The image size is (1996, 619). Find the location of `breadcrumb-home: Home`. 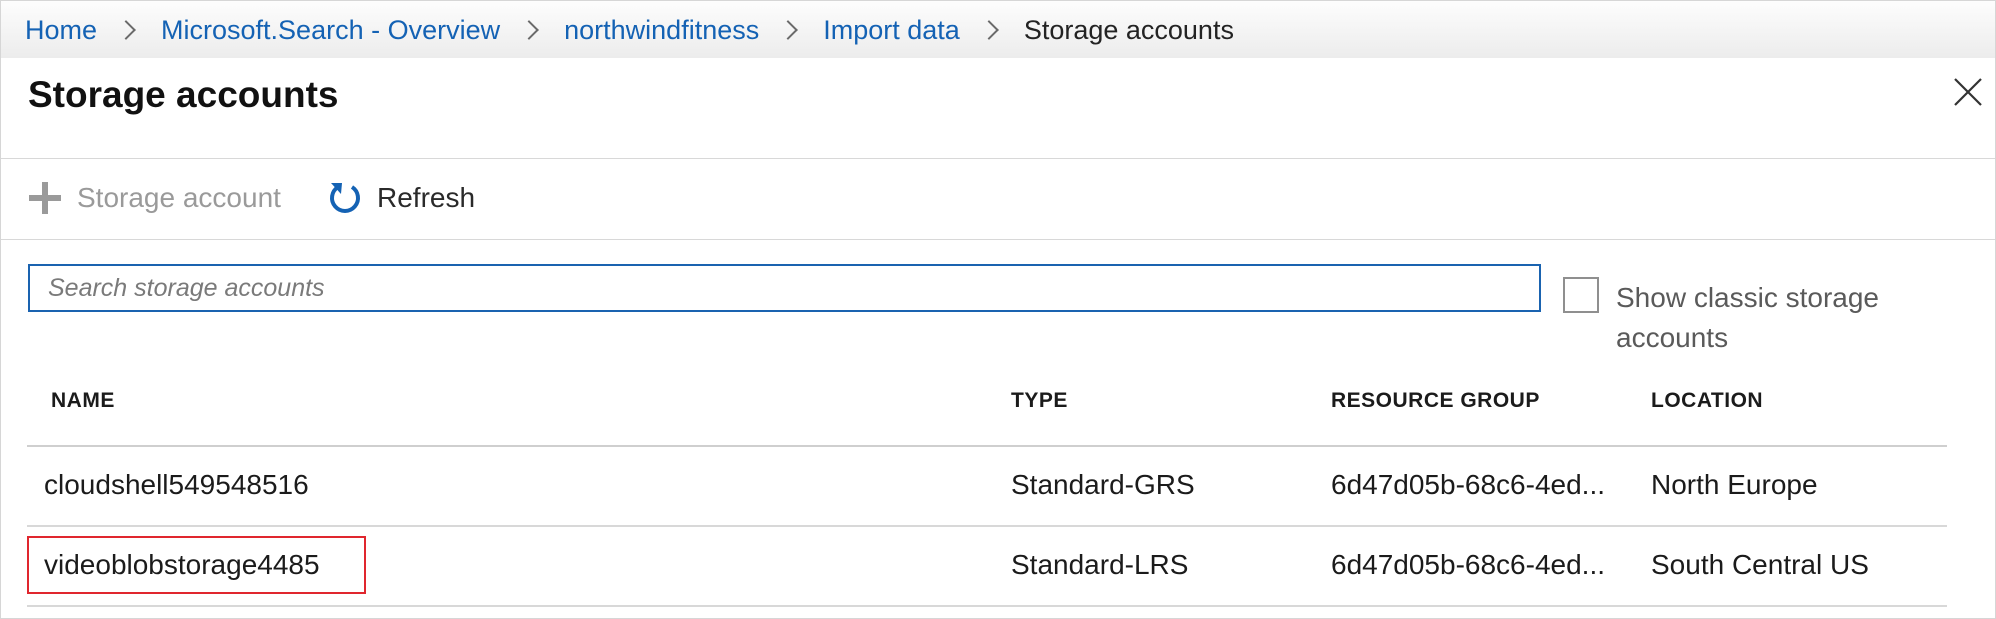

breadcrumb-home: Home is located at coordinates (61, 30).